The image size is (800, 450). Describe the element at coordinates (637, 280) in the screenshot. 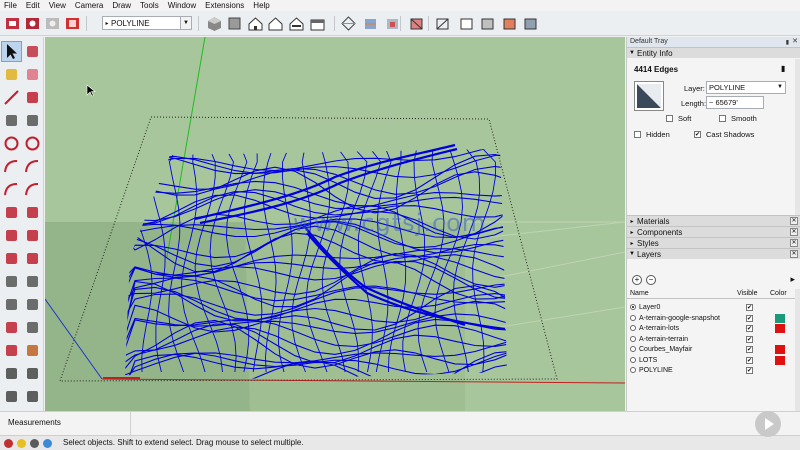

I see `add-layer-icon: +` at that location.